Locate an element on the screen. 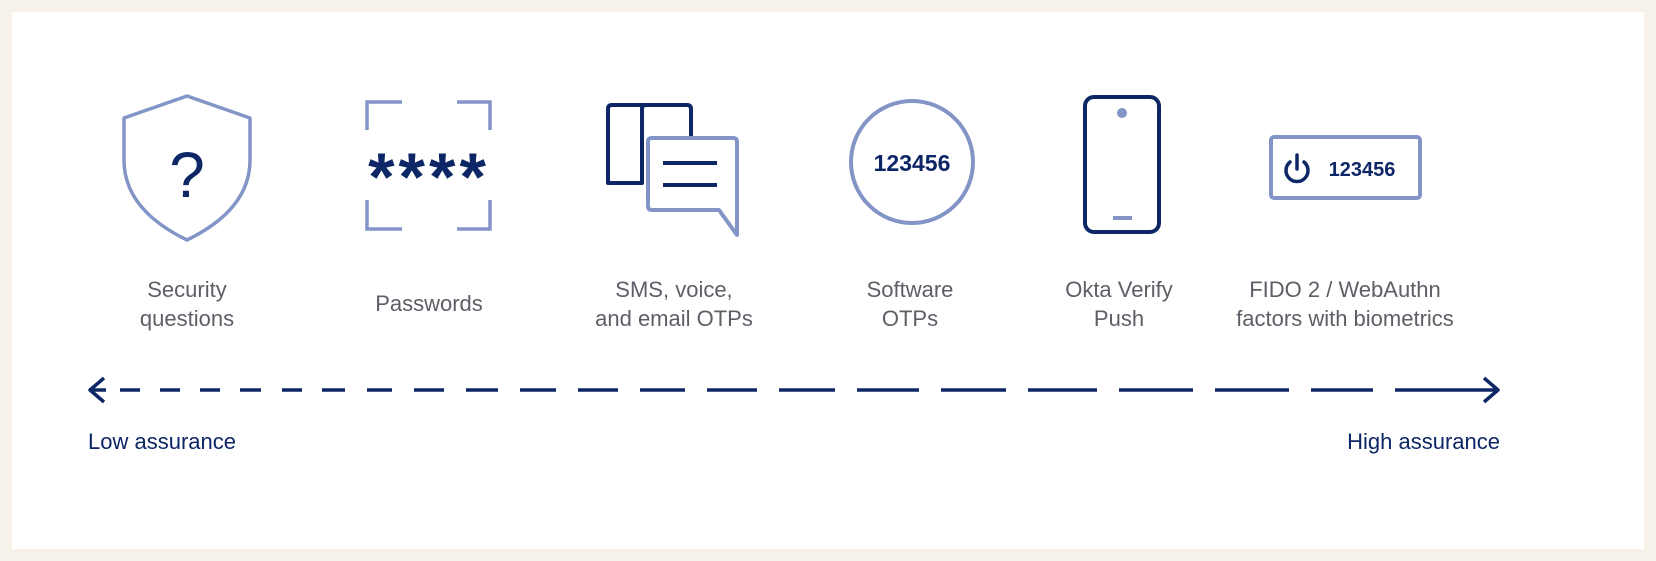 This screenshot has height=561, width=1656. shield-question-glyph: ? is located at coordinates (187, 175).